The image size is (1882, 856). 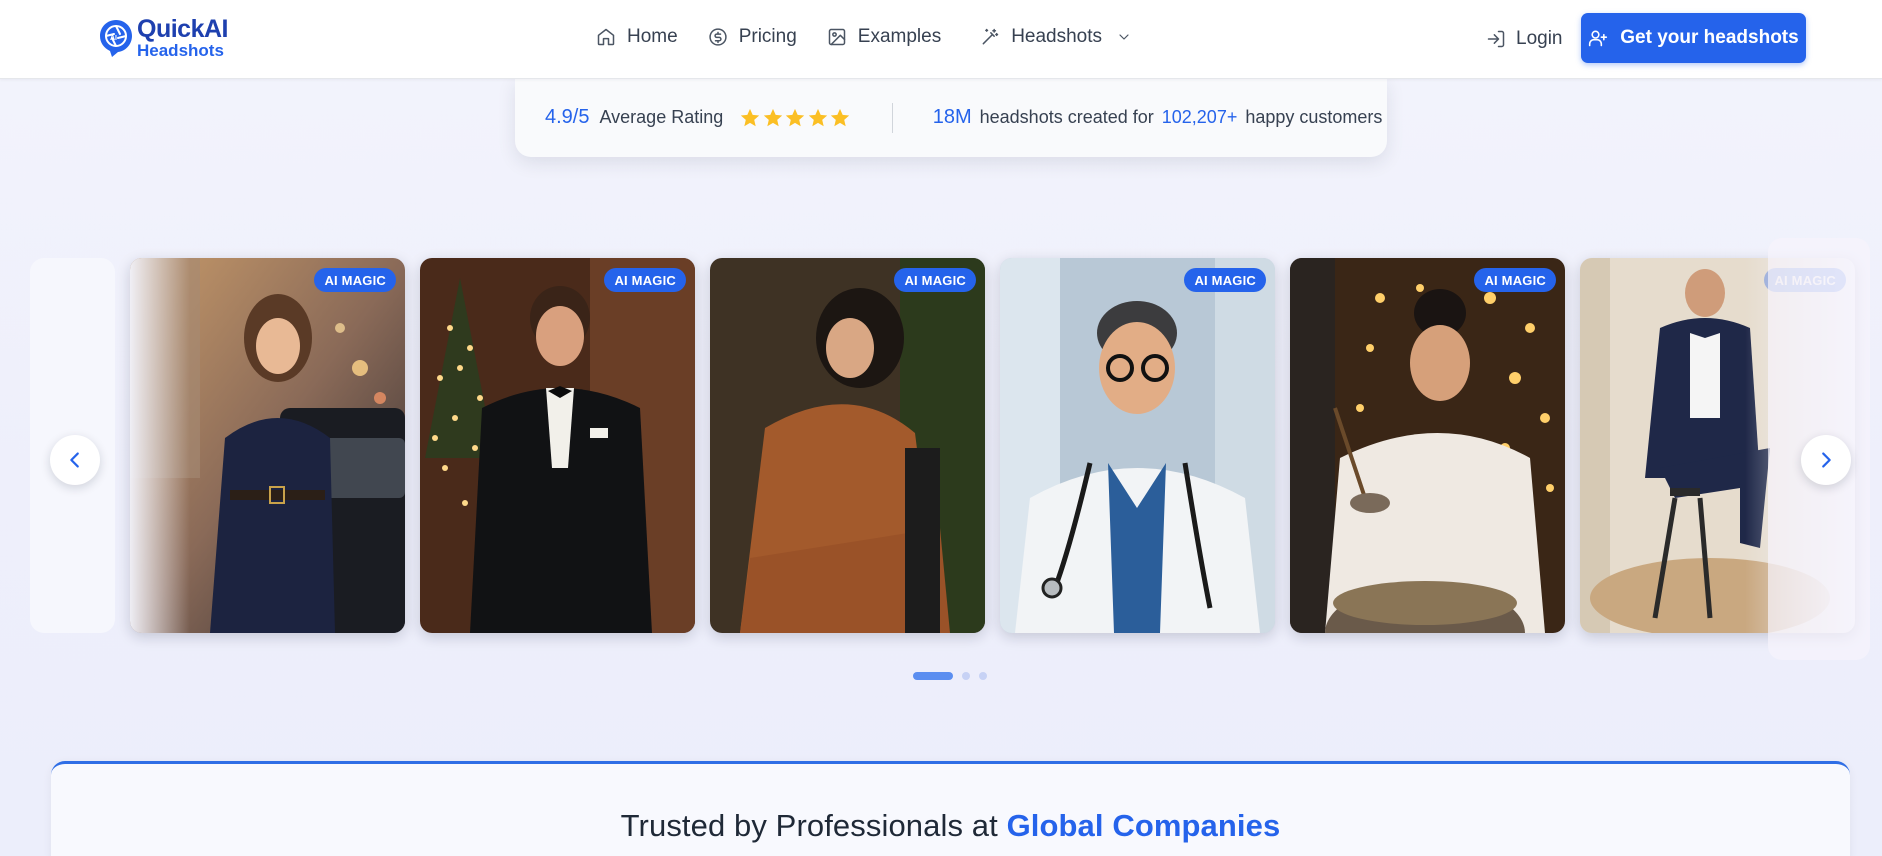 What do you see at coordinates (1124, 37) in the screenshot?
I see `chevron-down-icon` at bounding box center [1124, 37].